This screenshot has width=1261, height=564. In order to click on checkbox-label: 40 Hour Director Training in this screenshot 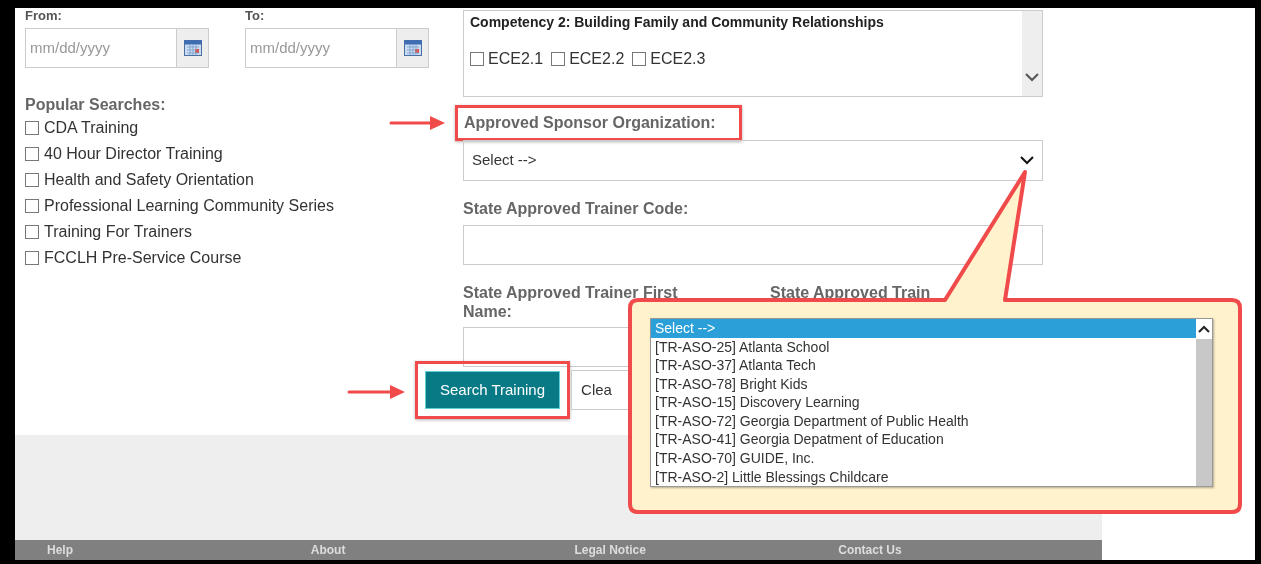, I will do `click(133, 154)`.